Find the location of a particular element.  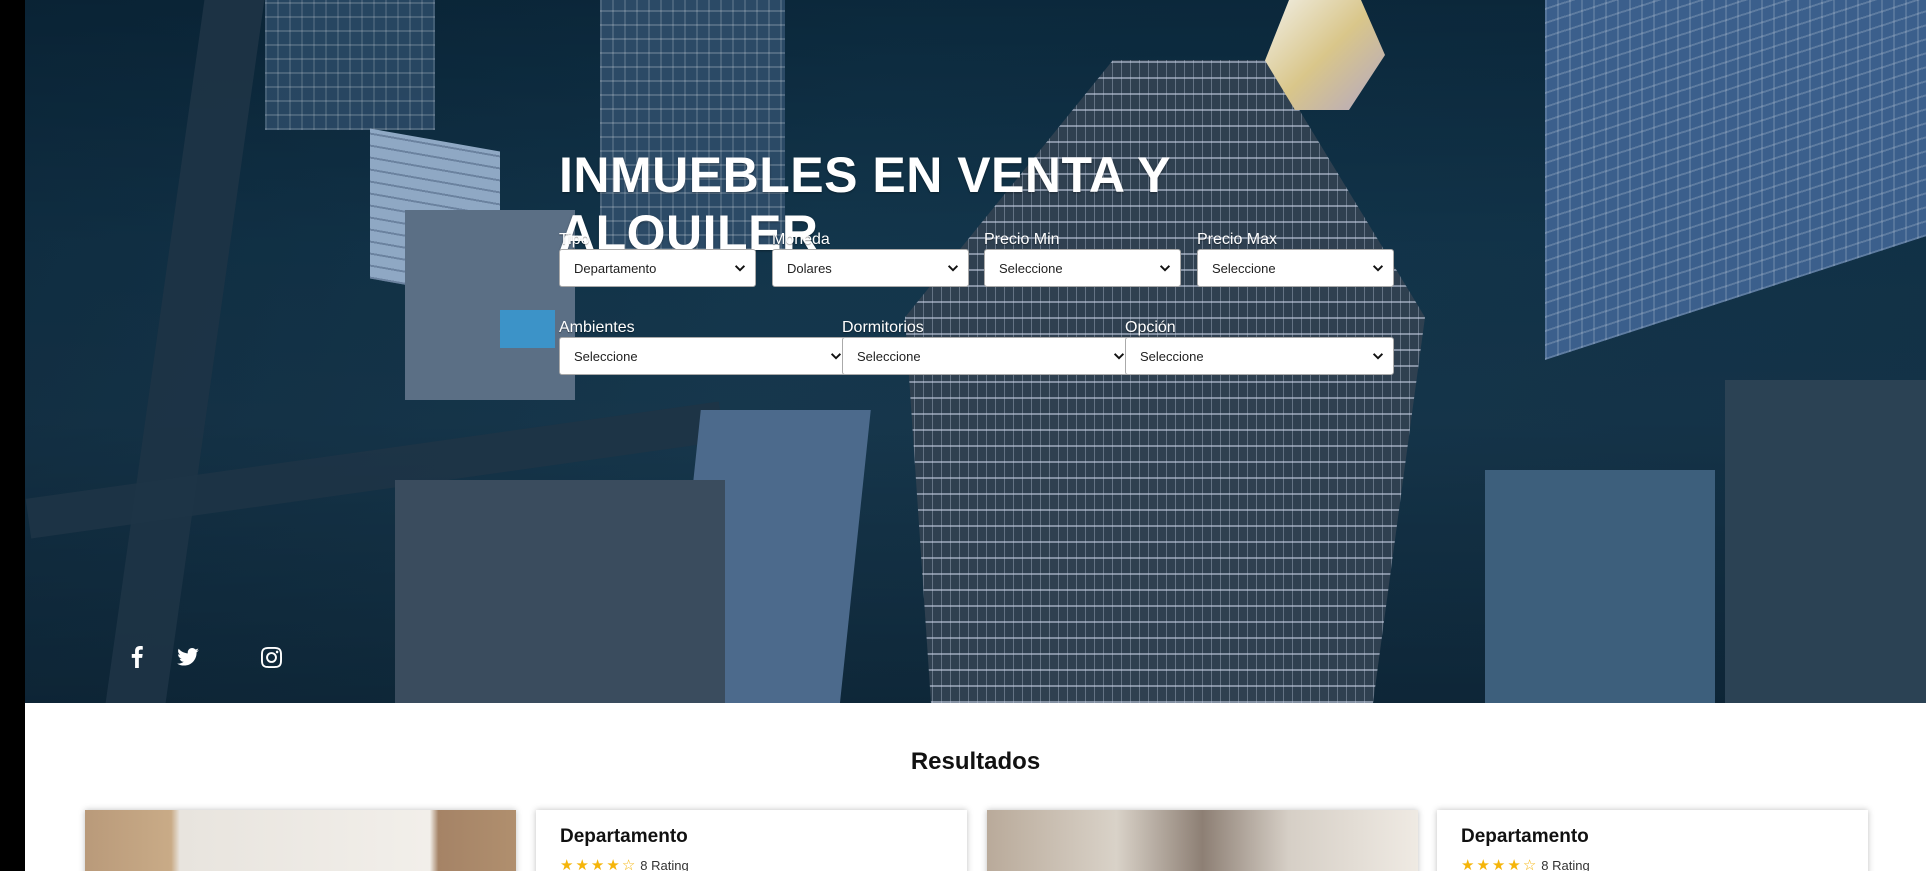

filter-precio-min-label: Precio Min is located at coordinates (1022, 239).